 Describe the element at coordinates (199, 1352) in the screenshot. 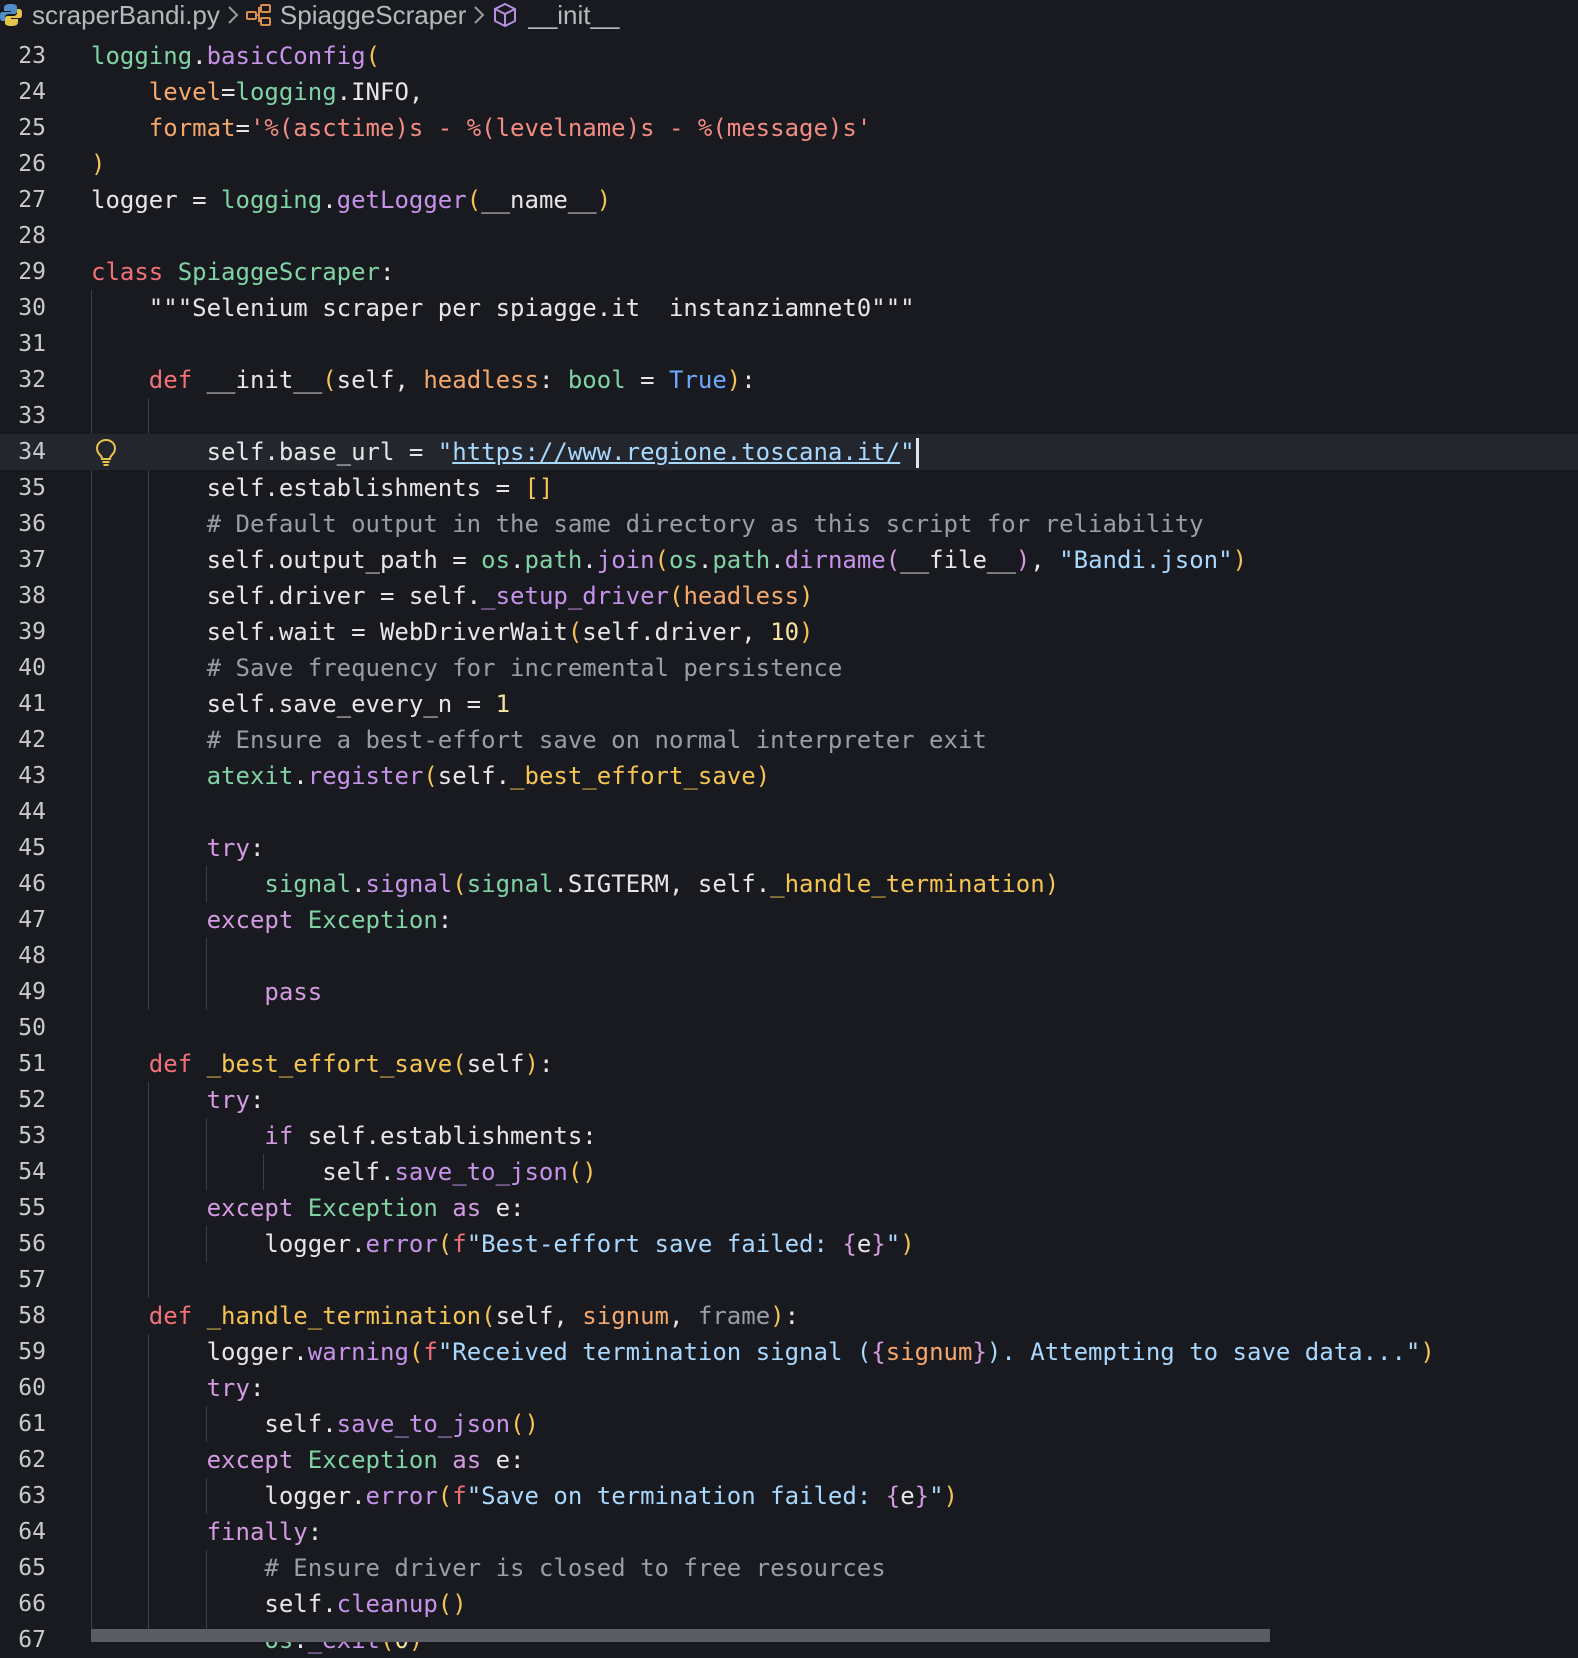

I see `code-token: logger.` at that location.